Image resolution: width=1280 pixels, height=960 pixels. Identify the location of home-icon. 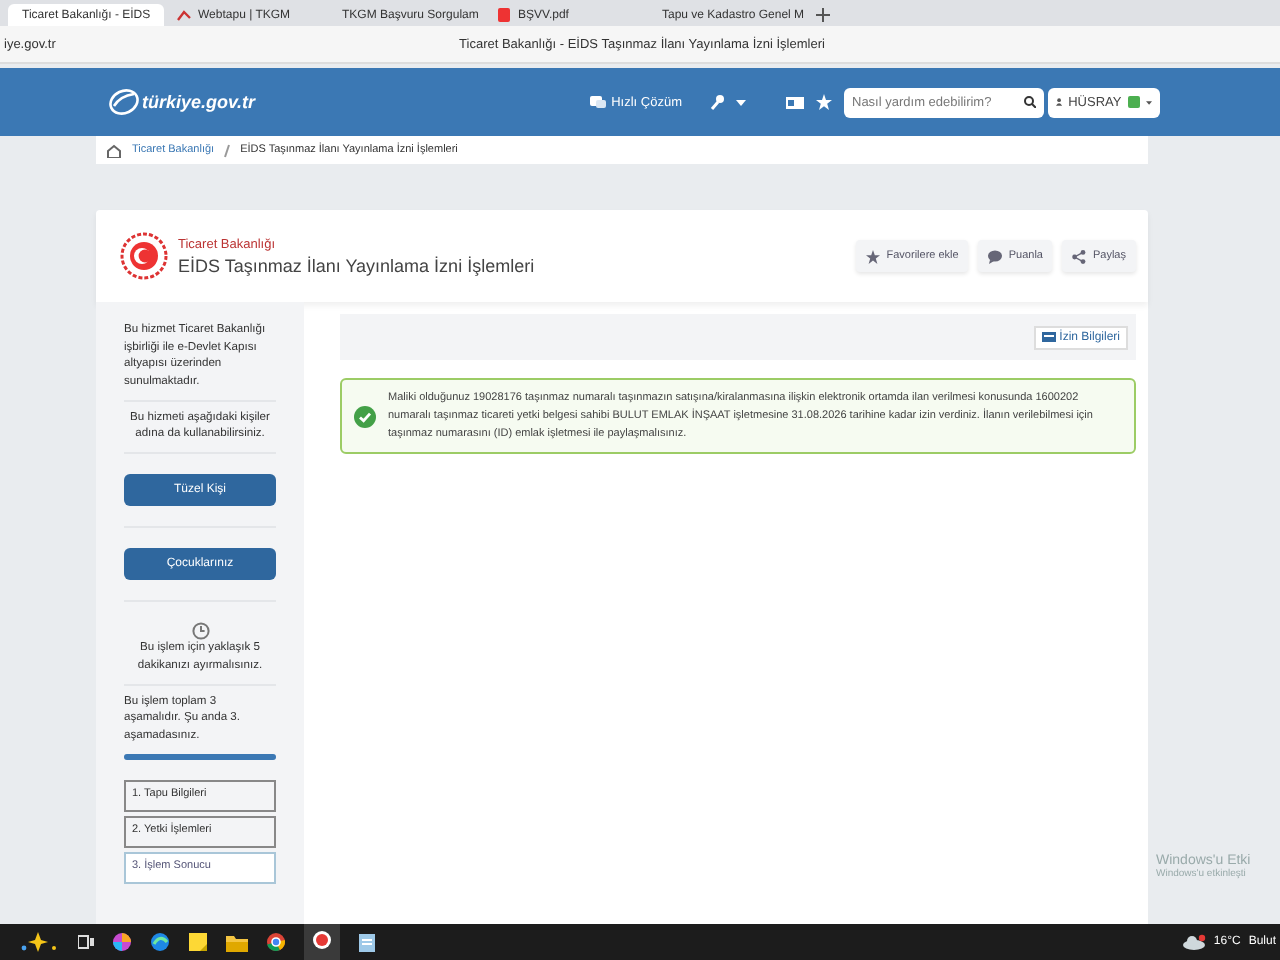
(114, 150).